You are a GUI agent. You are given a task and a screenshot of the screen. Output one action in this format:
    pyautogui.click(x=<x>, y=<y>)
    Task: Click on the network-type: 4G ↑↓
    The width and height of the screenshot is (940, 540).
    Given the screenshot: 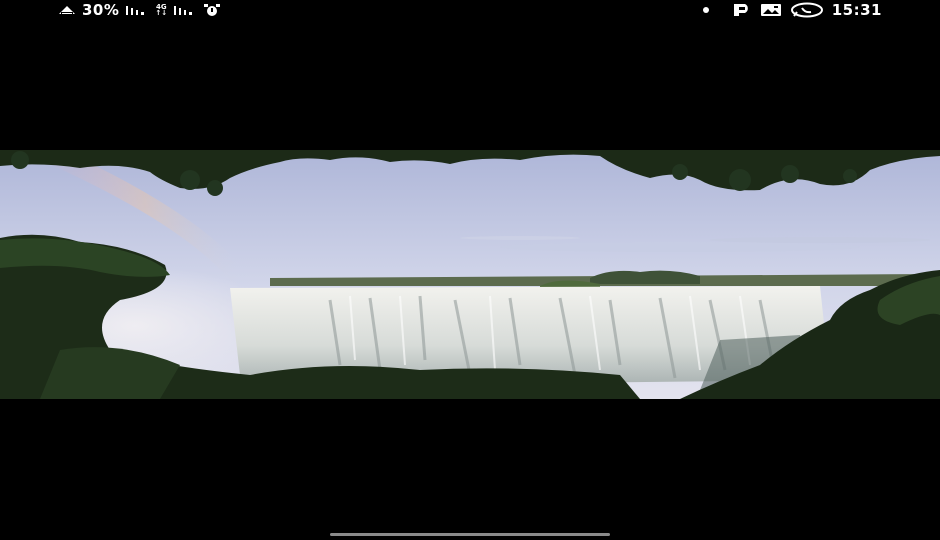 What is the action you would take?
    pyautogui.click(x=161, y=10)
    